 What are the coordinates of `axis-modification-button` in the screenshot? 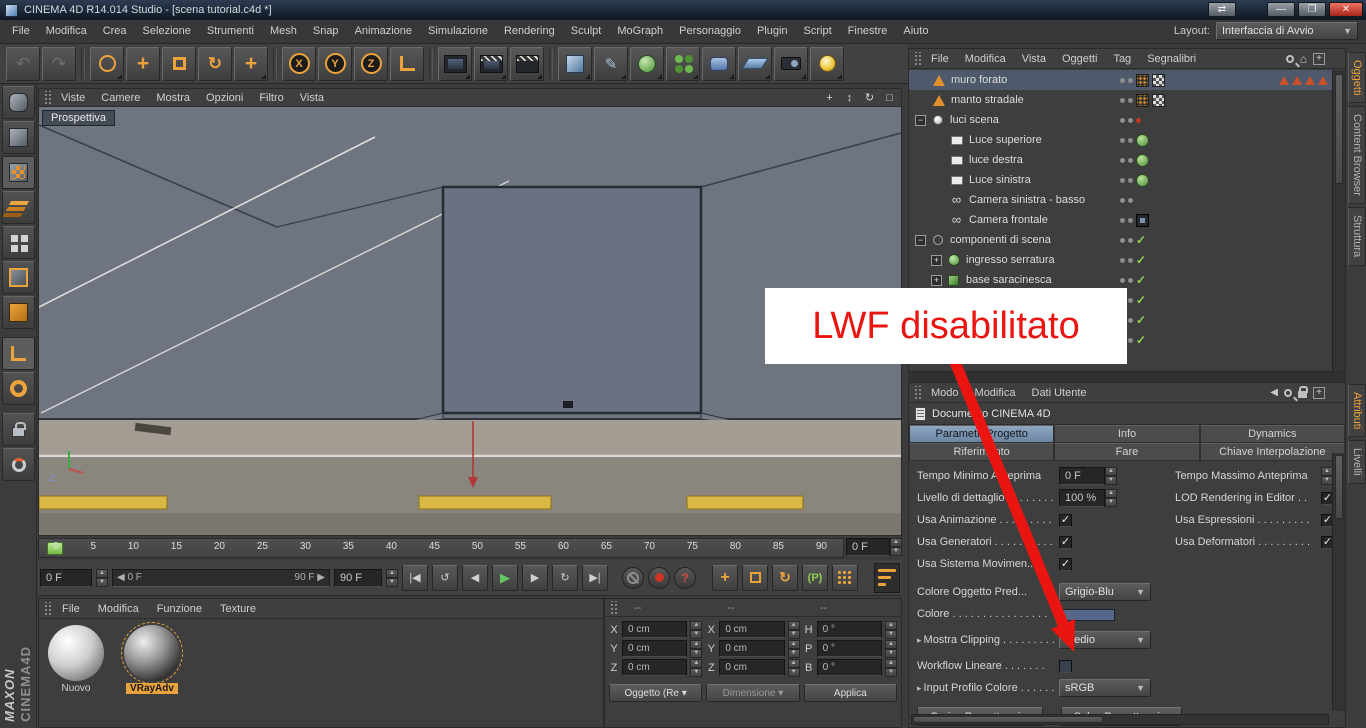 It's located at (18, 388).